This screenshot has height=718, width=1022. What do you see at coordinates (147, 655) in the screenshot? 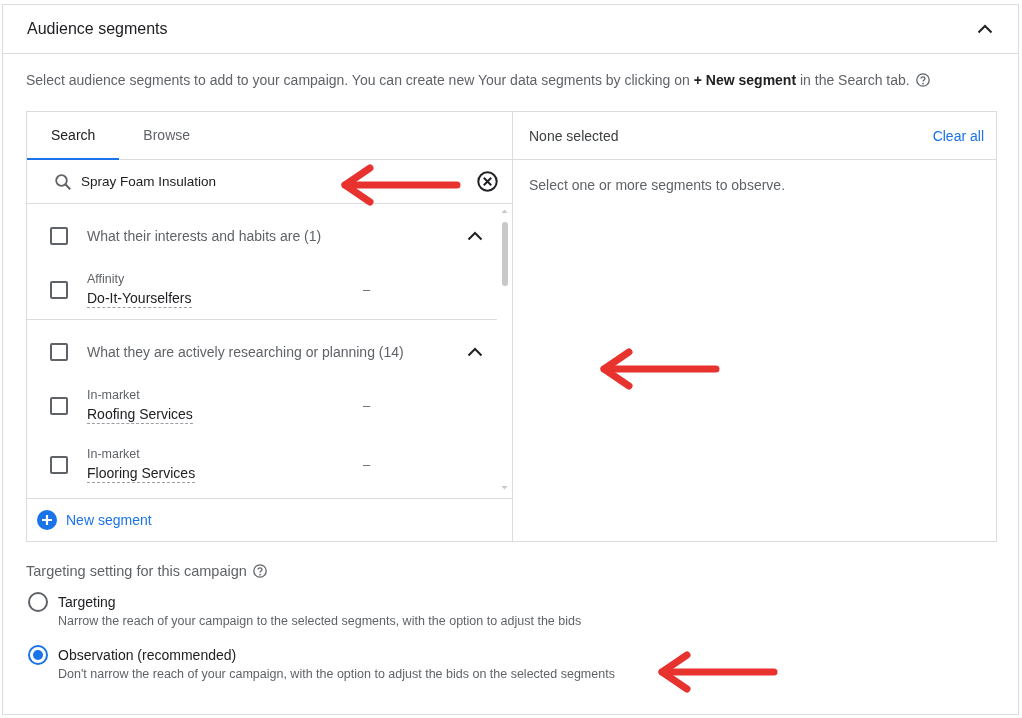
I see `option-label: Observation (recommended)` at bounding box center [147, 655].